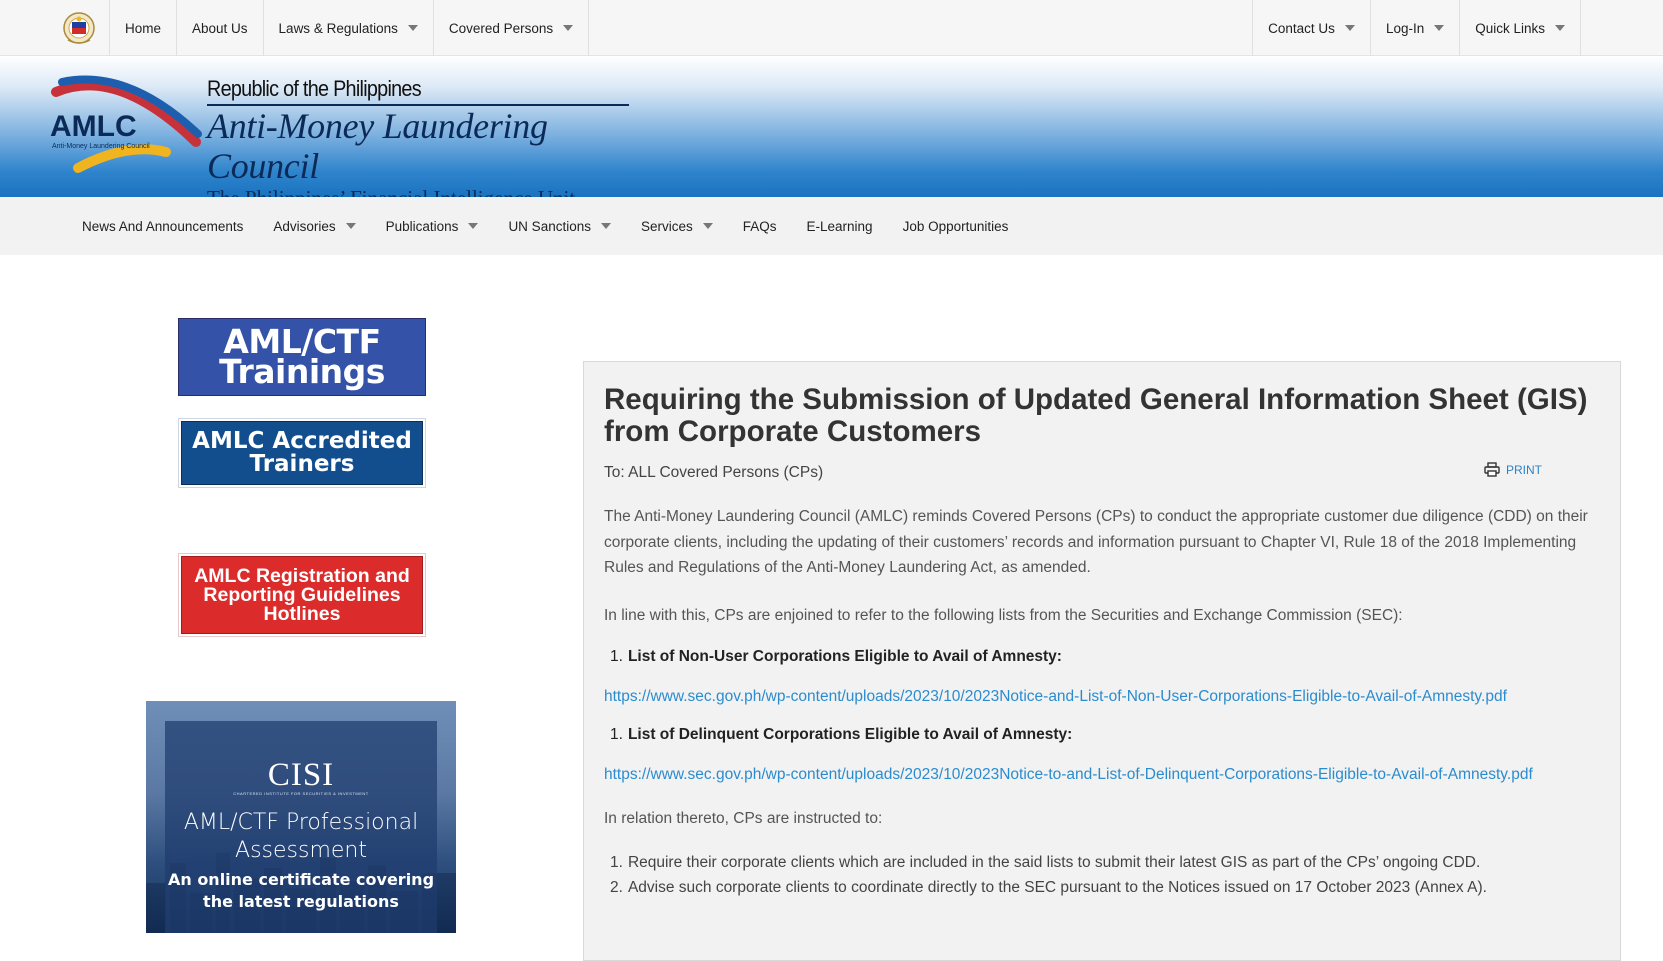 Image resolution: width=1663 pixels, height=961 pixels. Describe the element at coordinates (314, 88) in the screenshot. I see `republic-label: Republic of the Philippines` at that location.